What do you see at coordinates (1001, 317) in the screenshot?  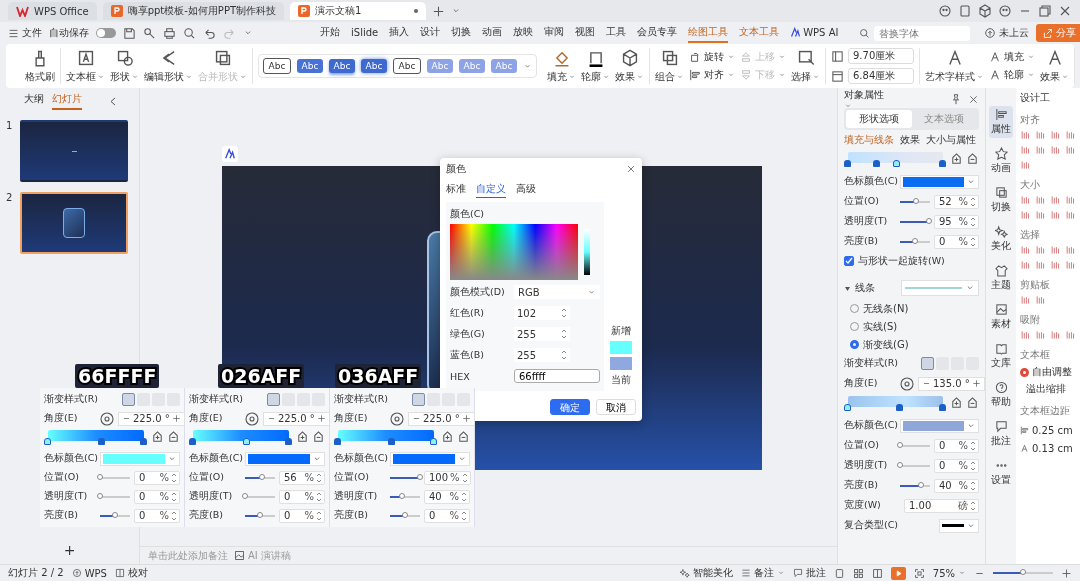 I see `sidebar-button: 素材` at bounding box center [1001, 317].